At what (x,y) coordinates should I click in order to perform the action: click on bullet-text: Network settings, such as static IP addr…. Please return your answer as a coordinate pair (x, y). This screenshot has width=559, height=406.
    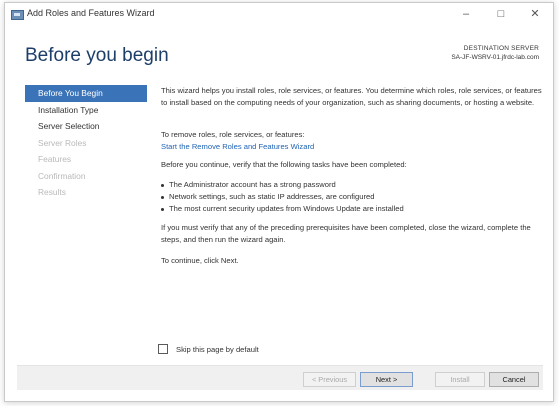
    Looking at the image, I should click on (272, 196).